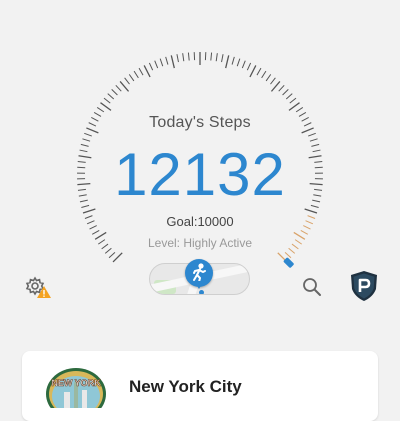 This screenshot has height=421, width=400. I want to click on new-york-badge-icon: NEW YORK, so click(76, 388).